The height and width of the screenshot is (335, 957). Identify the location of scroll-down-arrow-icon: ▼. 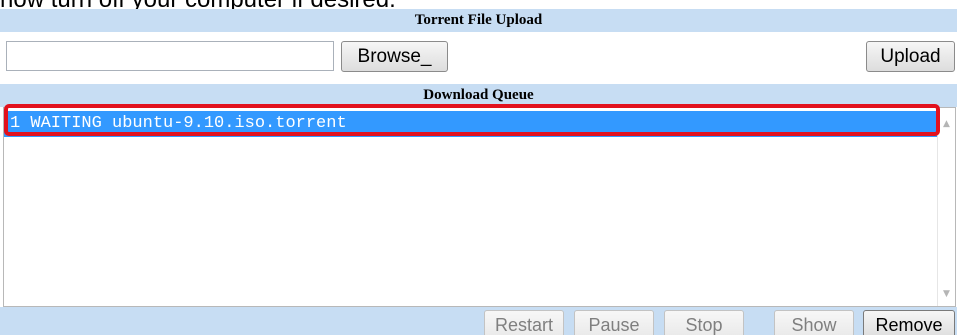
(946, 294).